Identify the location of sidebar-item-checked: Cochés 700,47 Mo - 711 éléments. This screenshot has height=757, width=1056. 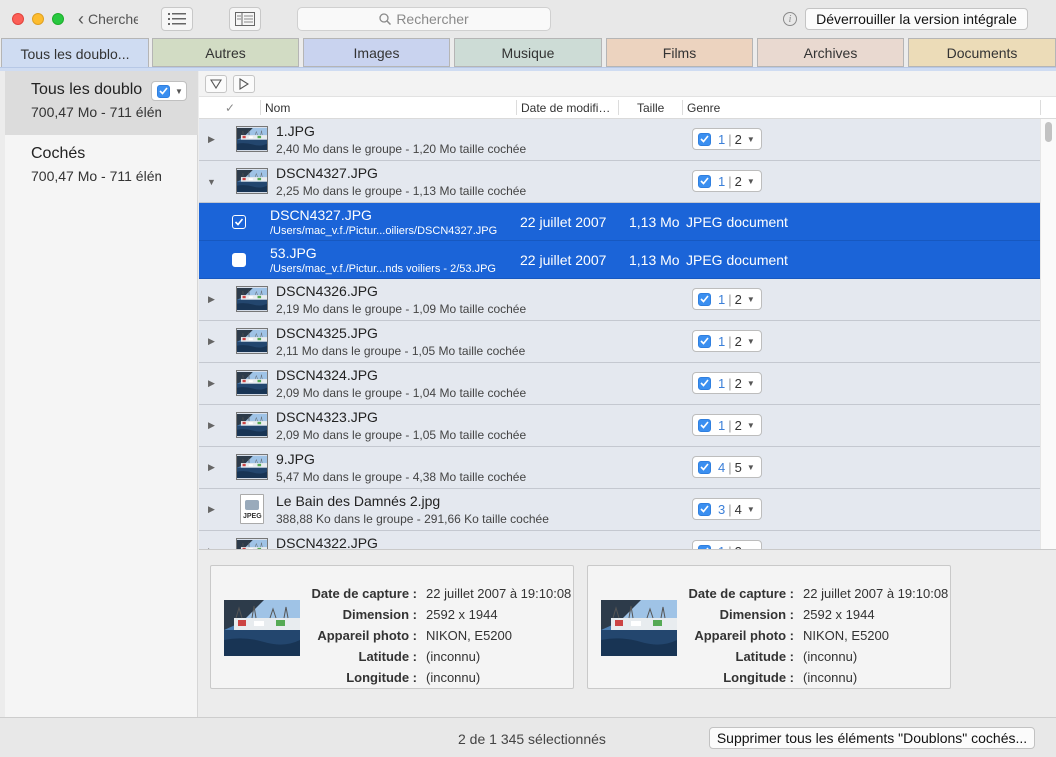
(101, 167).